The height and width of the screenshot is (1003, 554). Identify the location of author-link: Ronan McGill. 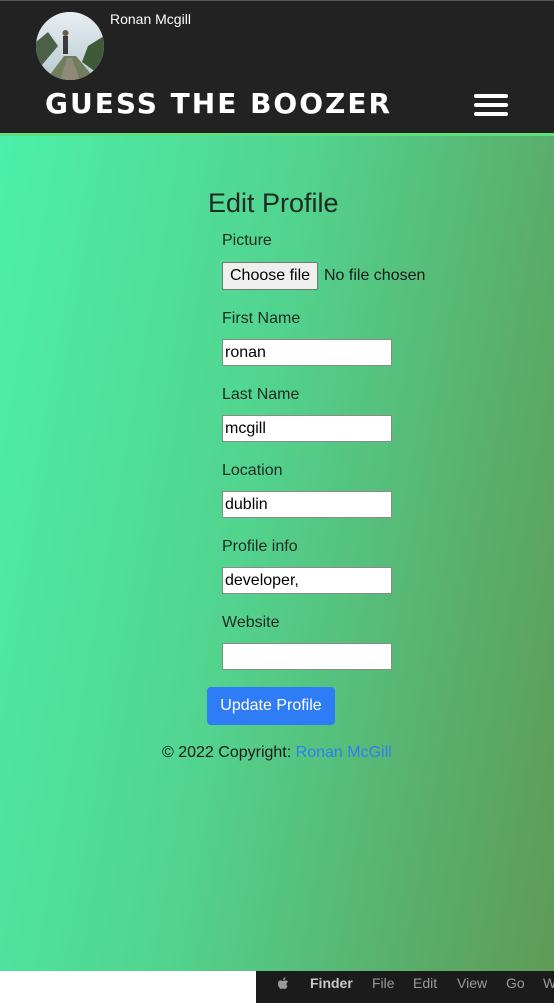
(344, 752).